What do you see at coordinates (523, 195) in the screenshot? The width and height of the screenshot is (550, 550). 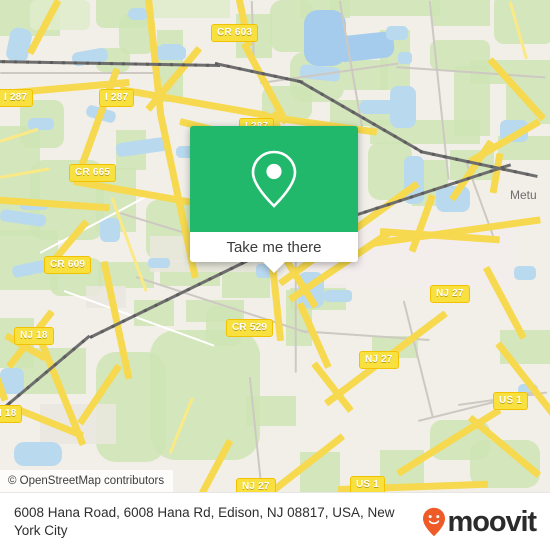 I see `place-label: Metu` at bounding box center [523, 195].